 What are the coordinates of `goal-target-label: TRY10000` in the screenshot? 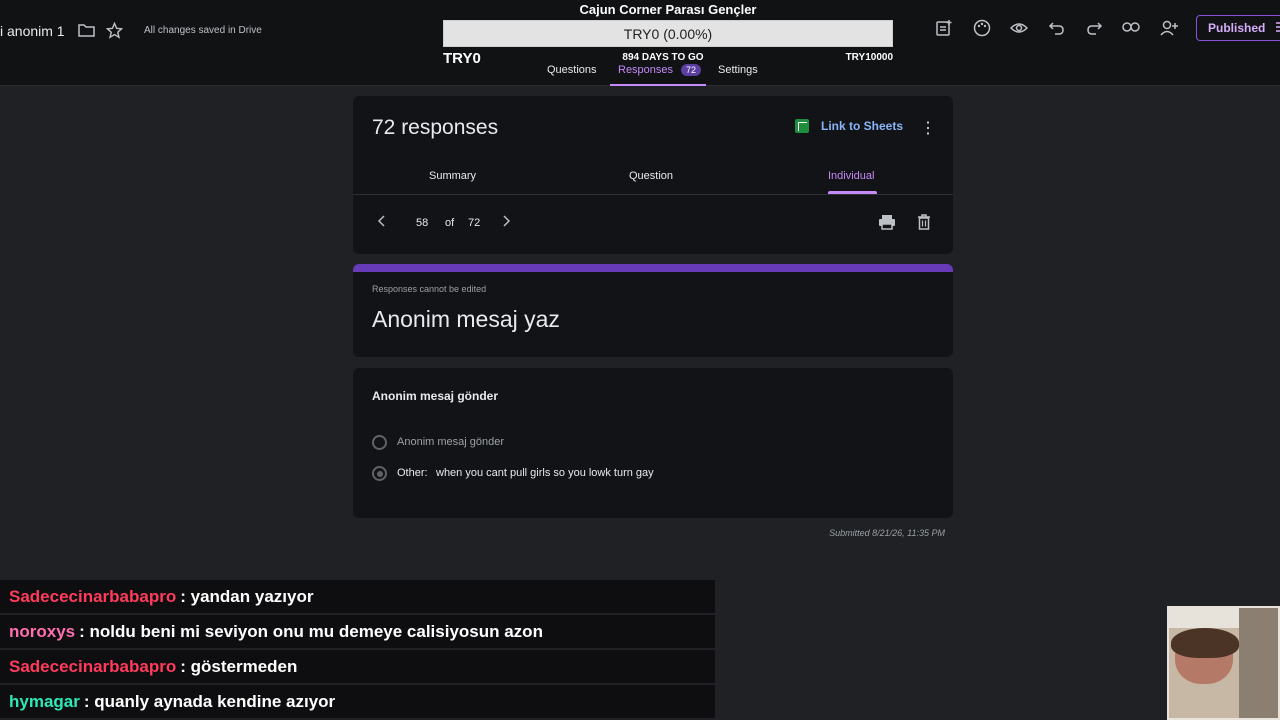 It's located at (869, 57).